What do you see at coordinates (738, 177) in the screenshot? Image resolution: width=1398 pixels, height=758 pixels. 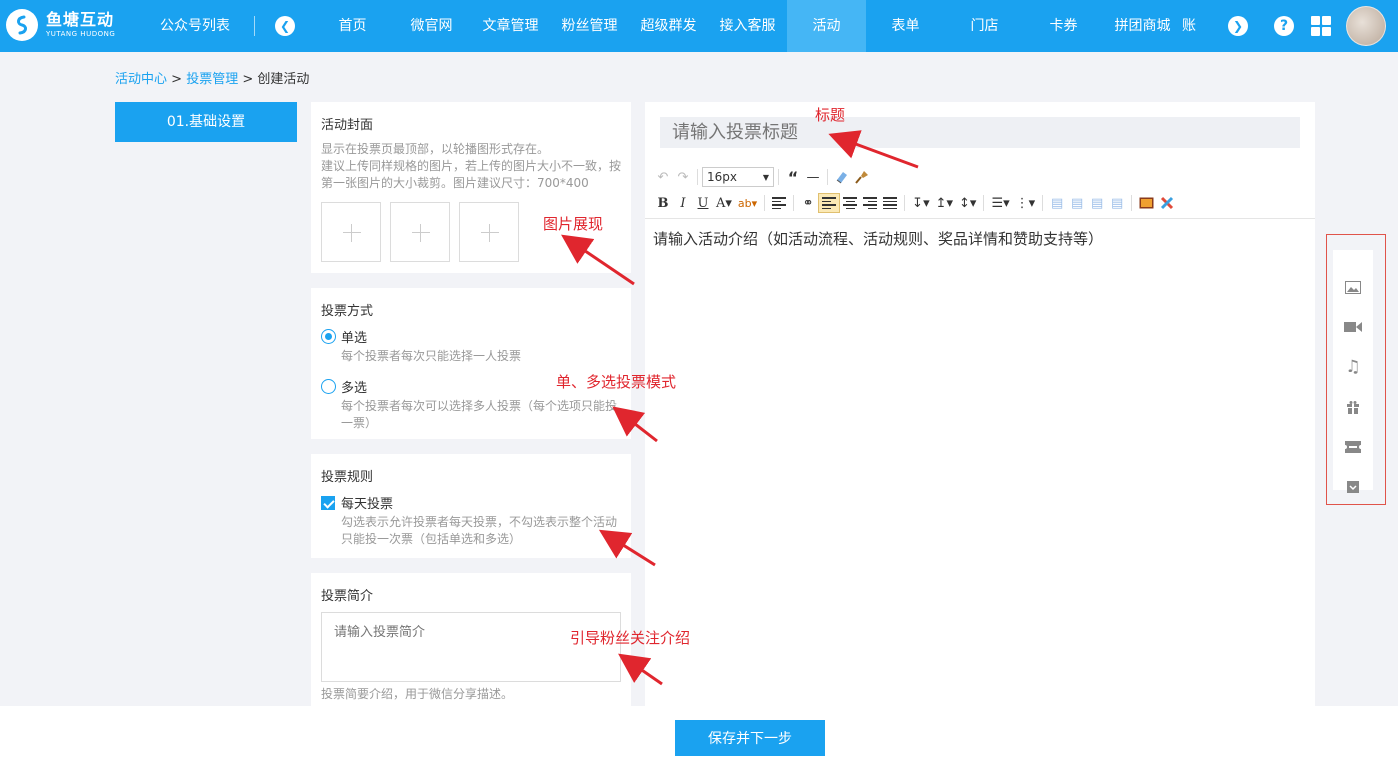 I see `font-size-select: 16px ▼` at bounding box center [738, 177].